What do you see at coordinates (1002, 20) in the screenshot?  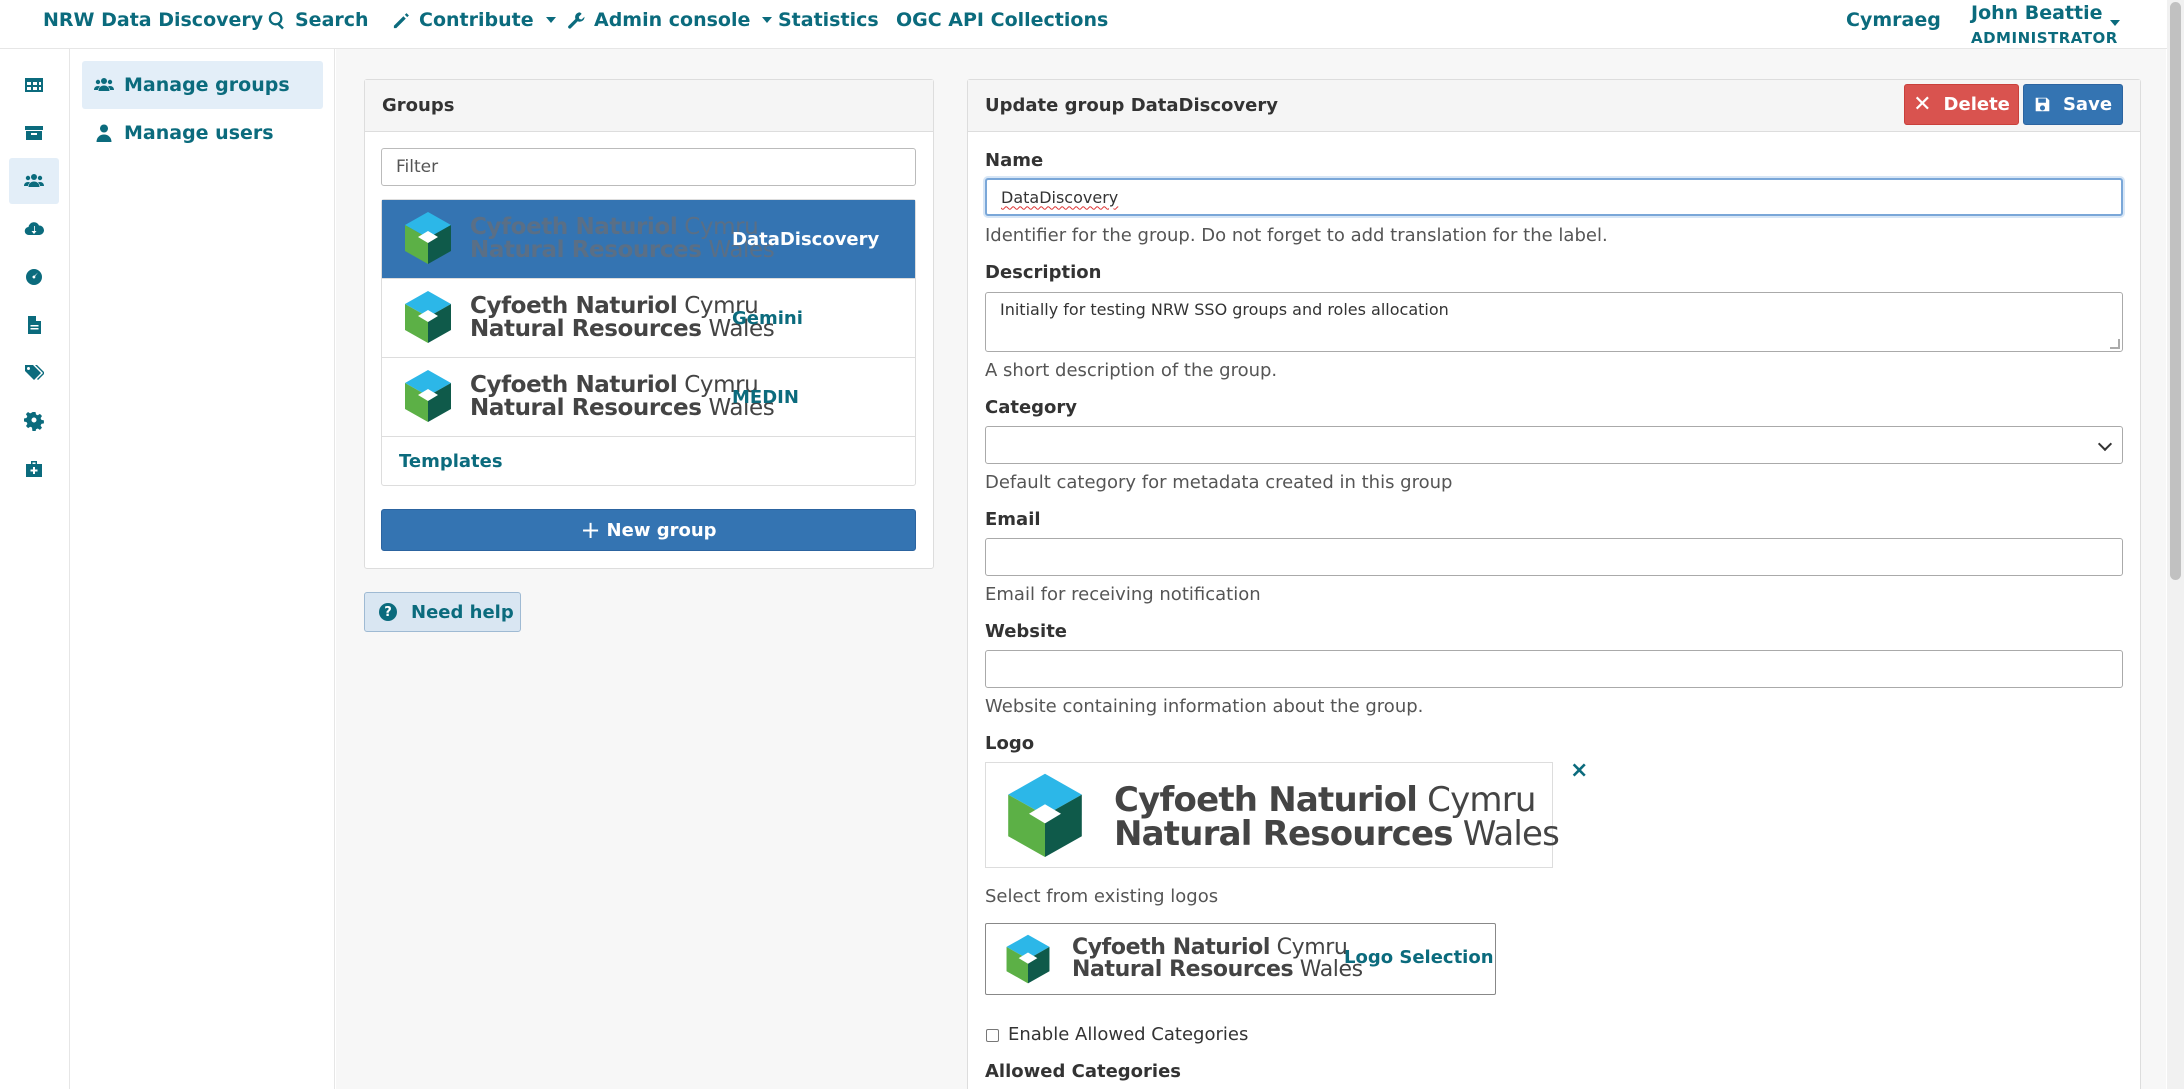 I see `ogc-collections-link: OGC API Collections` at bounding box center [1002, 20].